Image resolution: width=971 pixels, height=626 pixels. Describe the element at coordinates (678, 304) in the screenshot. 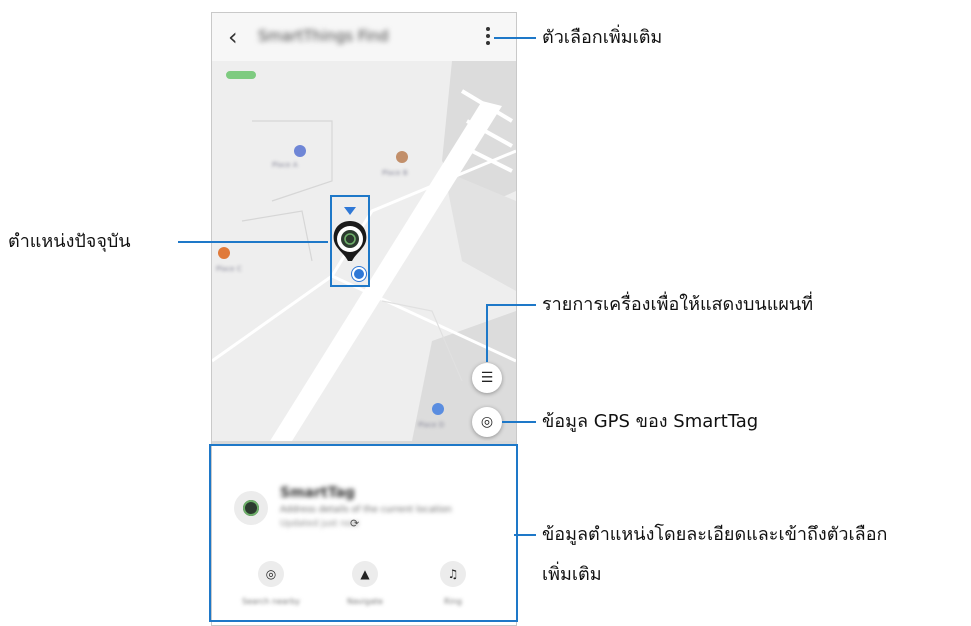

I see `label-device-list: รายการเครื่องเพื่อให้แสดงบนแผนที่` at that location.